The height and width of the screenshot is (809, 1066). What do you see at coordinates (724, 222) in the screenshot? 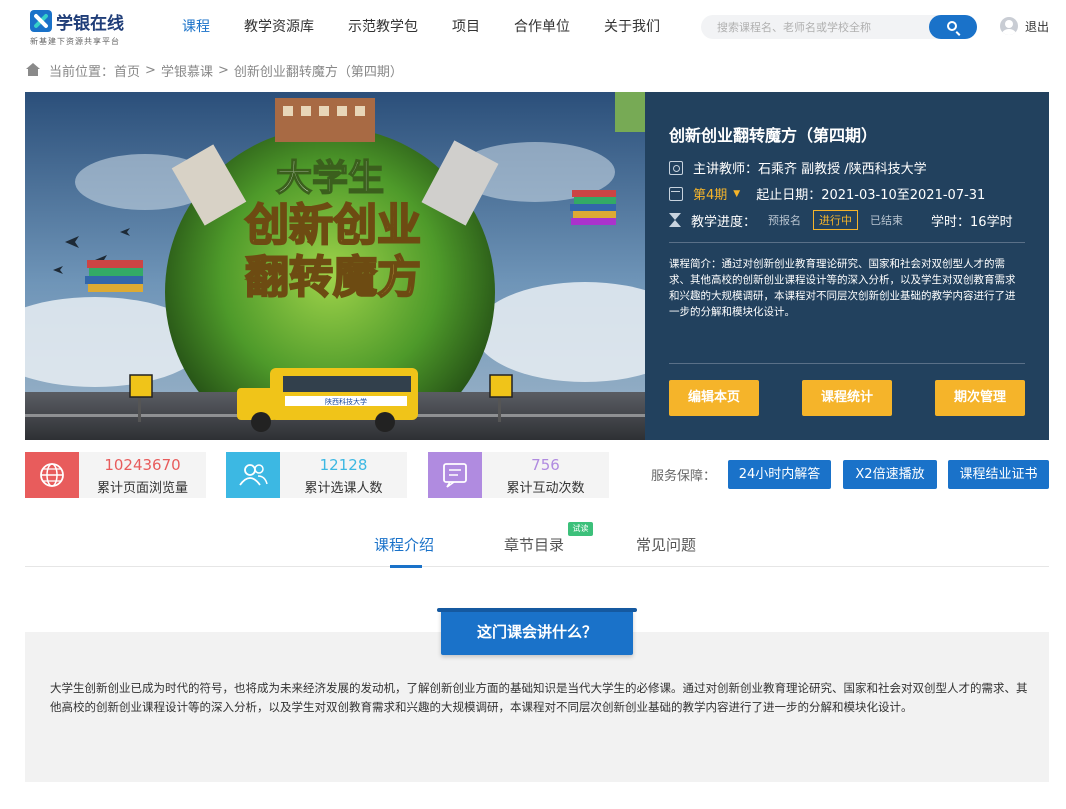
I see `progress-label: 教学进度：` at bounding box center [724, 222].